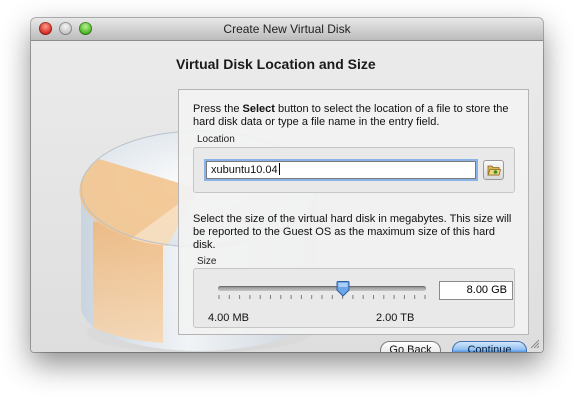 This screenshot has height=397, width=574. I want to click on size-slider-thumb, so click(343, 289).